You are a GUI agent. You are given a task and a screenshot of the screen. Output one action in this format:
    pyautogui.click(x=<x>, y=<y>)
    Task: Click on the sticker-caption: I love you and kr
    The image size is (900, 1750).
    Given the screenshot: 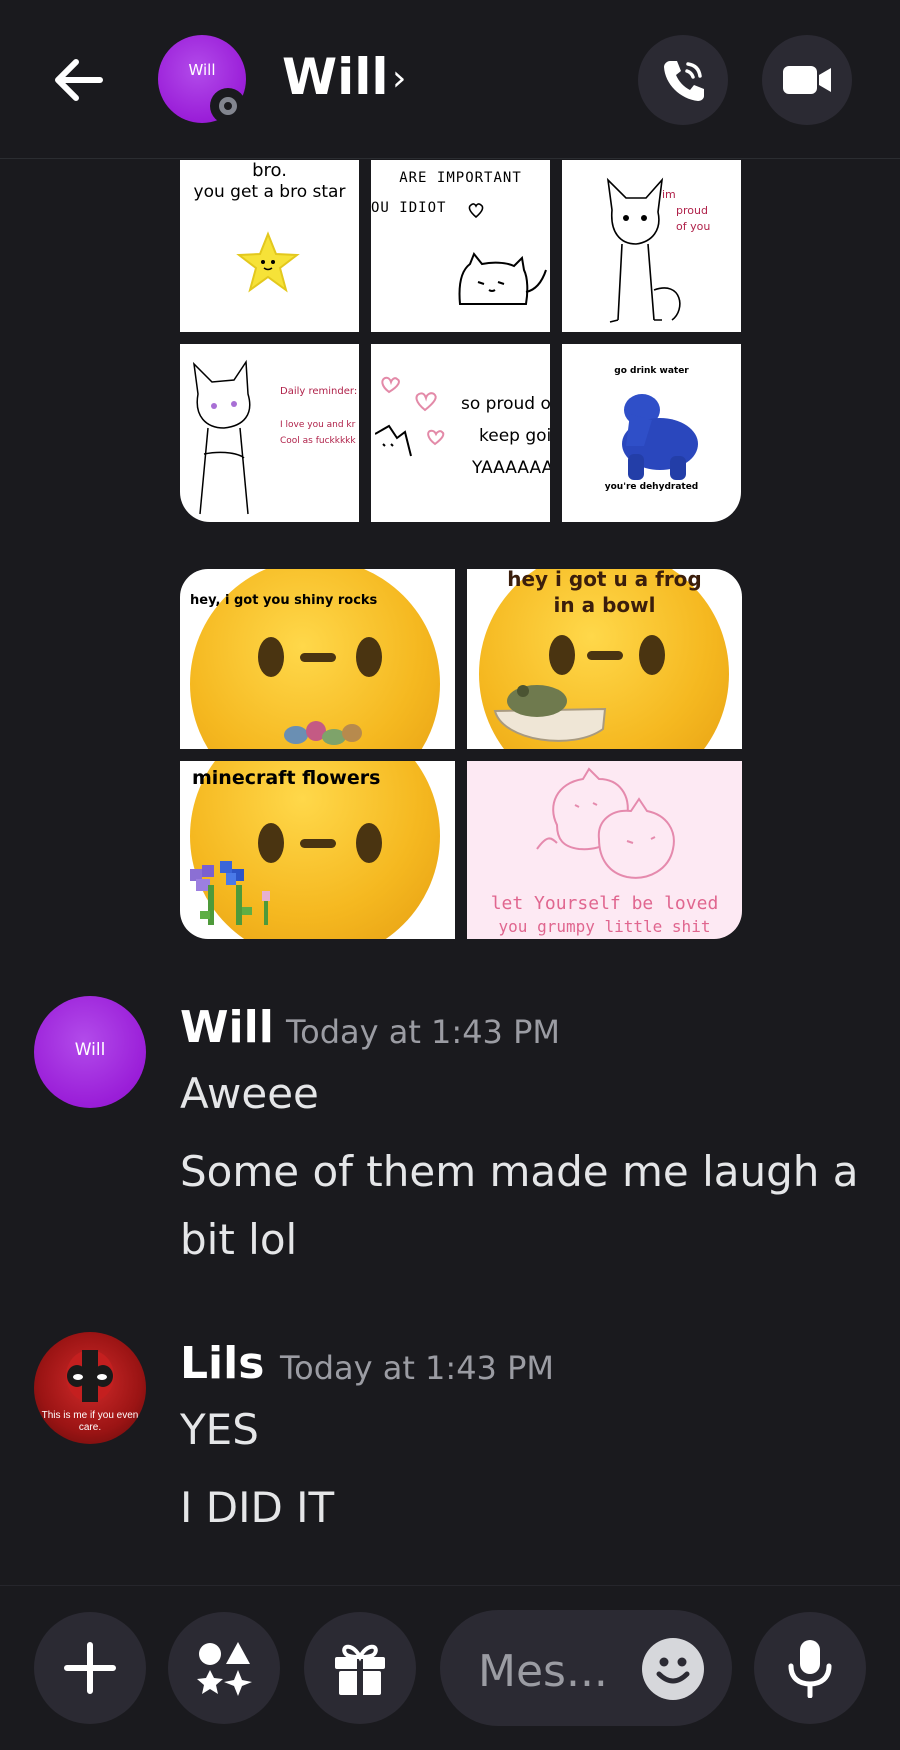 What is the action you would take?
    pyautogui.click(x=318, y=425)
    